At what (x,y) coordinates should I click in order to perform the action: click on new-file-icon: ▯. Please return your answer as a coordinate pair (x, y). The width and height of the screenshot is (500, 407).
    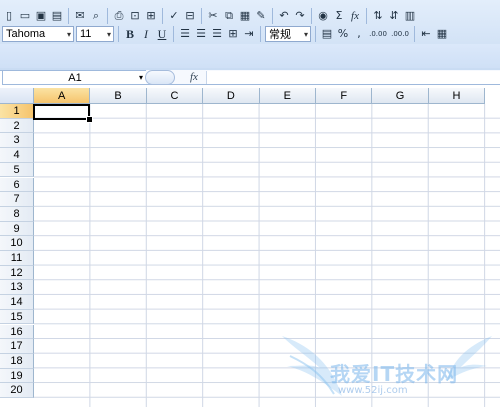
    Looking at the image, I should click on (9, 16).